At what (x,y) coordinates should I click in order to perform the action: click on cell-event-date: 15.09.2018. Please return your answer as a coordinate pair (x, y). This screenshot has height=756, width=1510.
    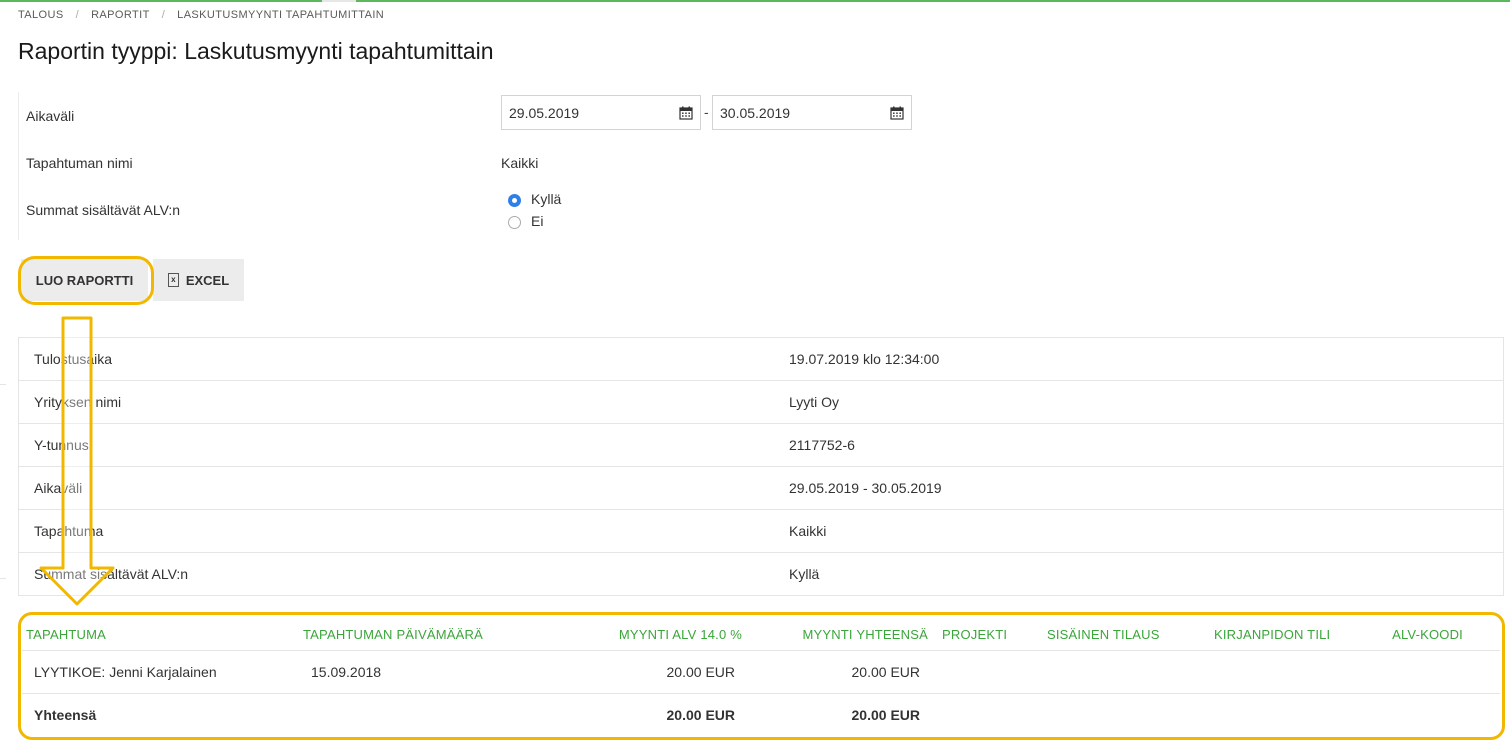
    Looking at the image, I should click on (346, 672).